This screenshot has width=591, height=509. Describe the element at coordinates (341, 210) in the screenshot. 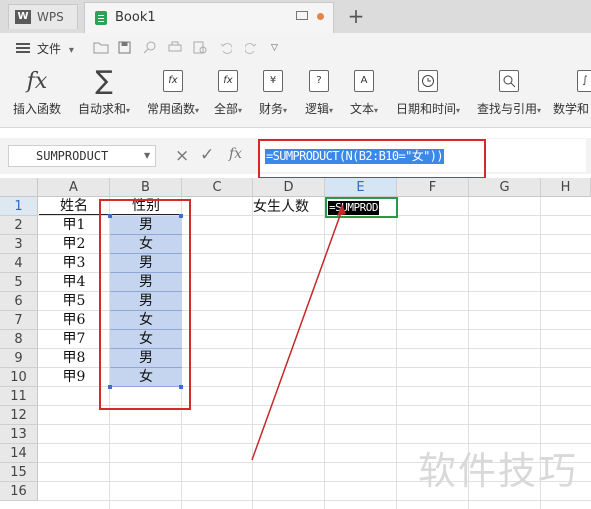

I see `arrow-head-icon` at that location.